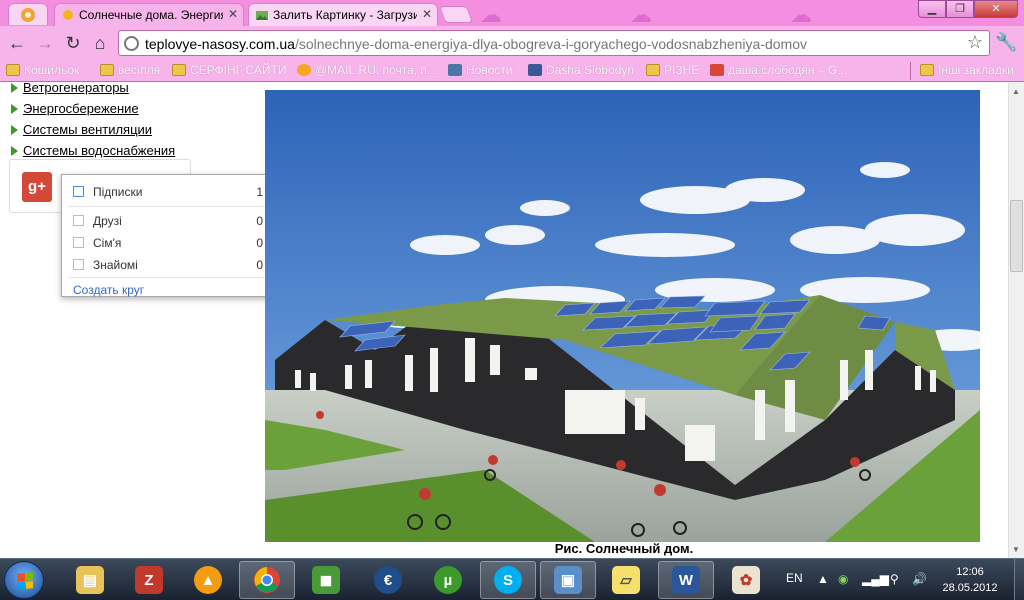 The height and width of the screenshot is (600, 1024). Describe the element at coordinates (975, 42) in the screenshot. I see `bookmark-star-icon: ☆` at that location.